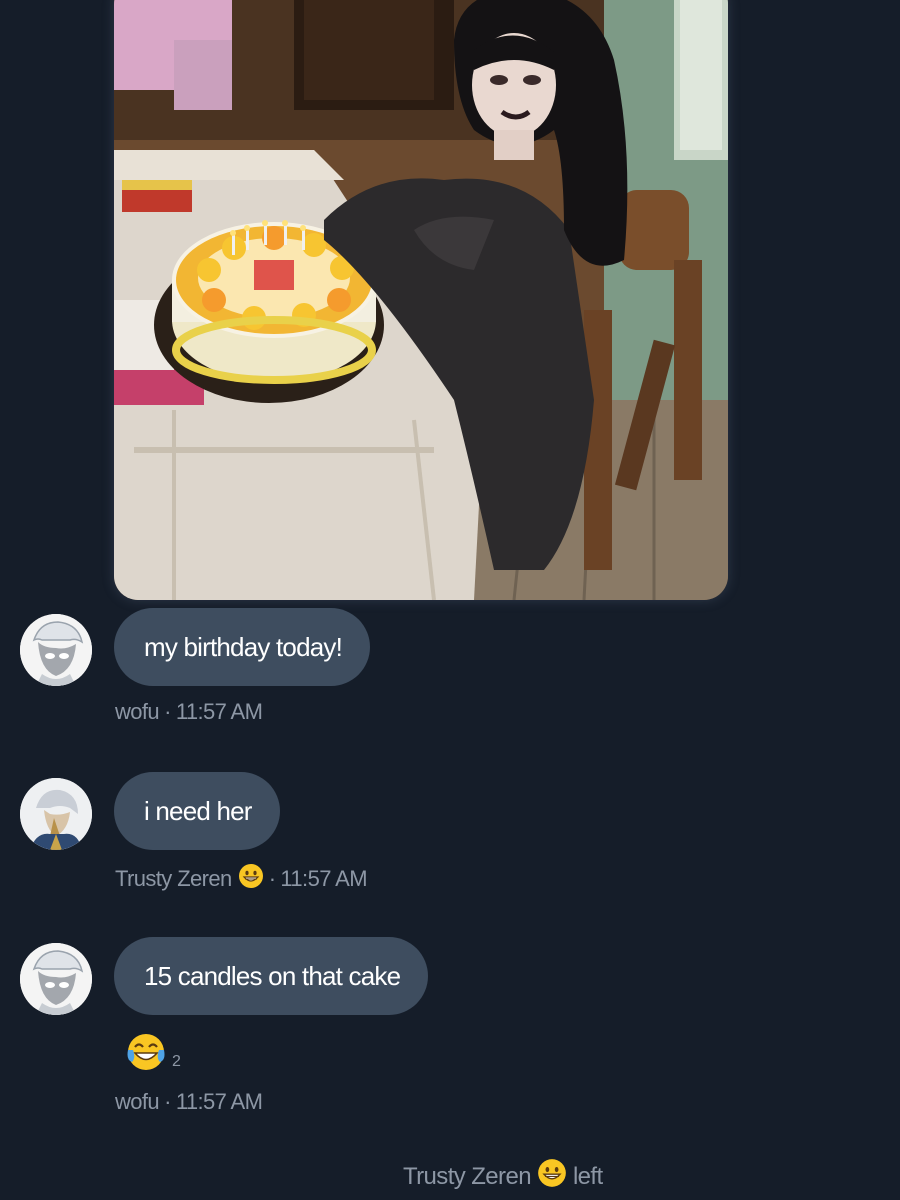 The height and width of the screenshot is (1200, 900). I want to click on system-event: Trusty Zeren left, so click(503, 1176).